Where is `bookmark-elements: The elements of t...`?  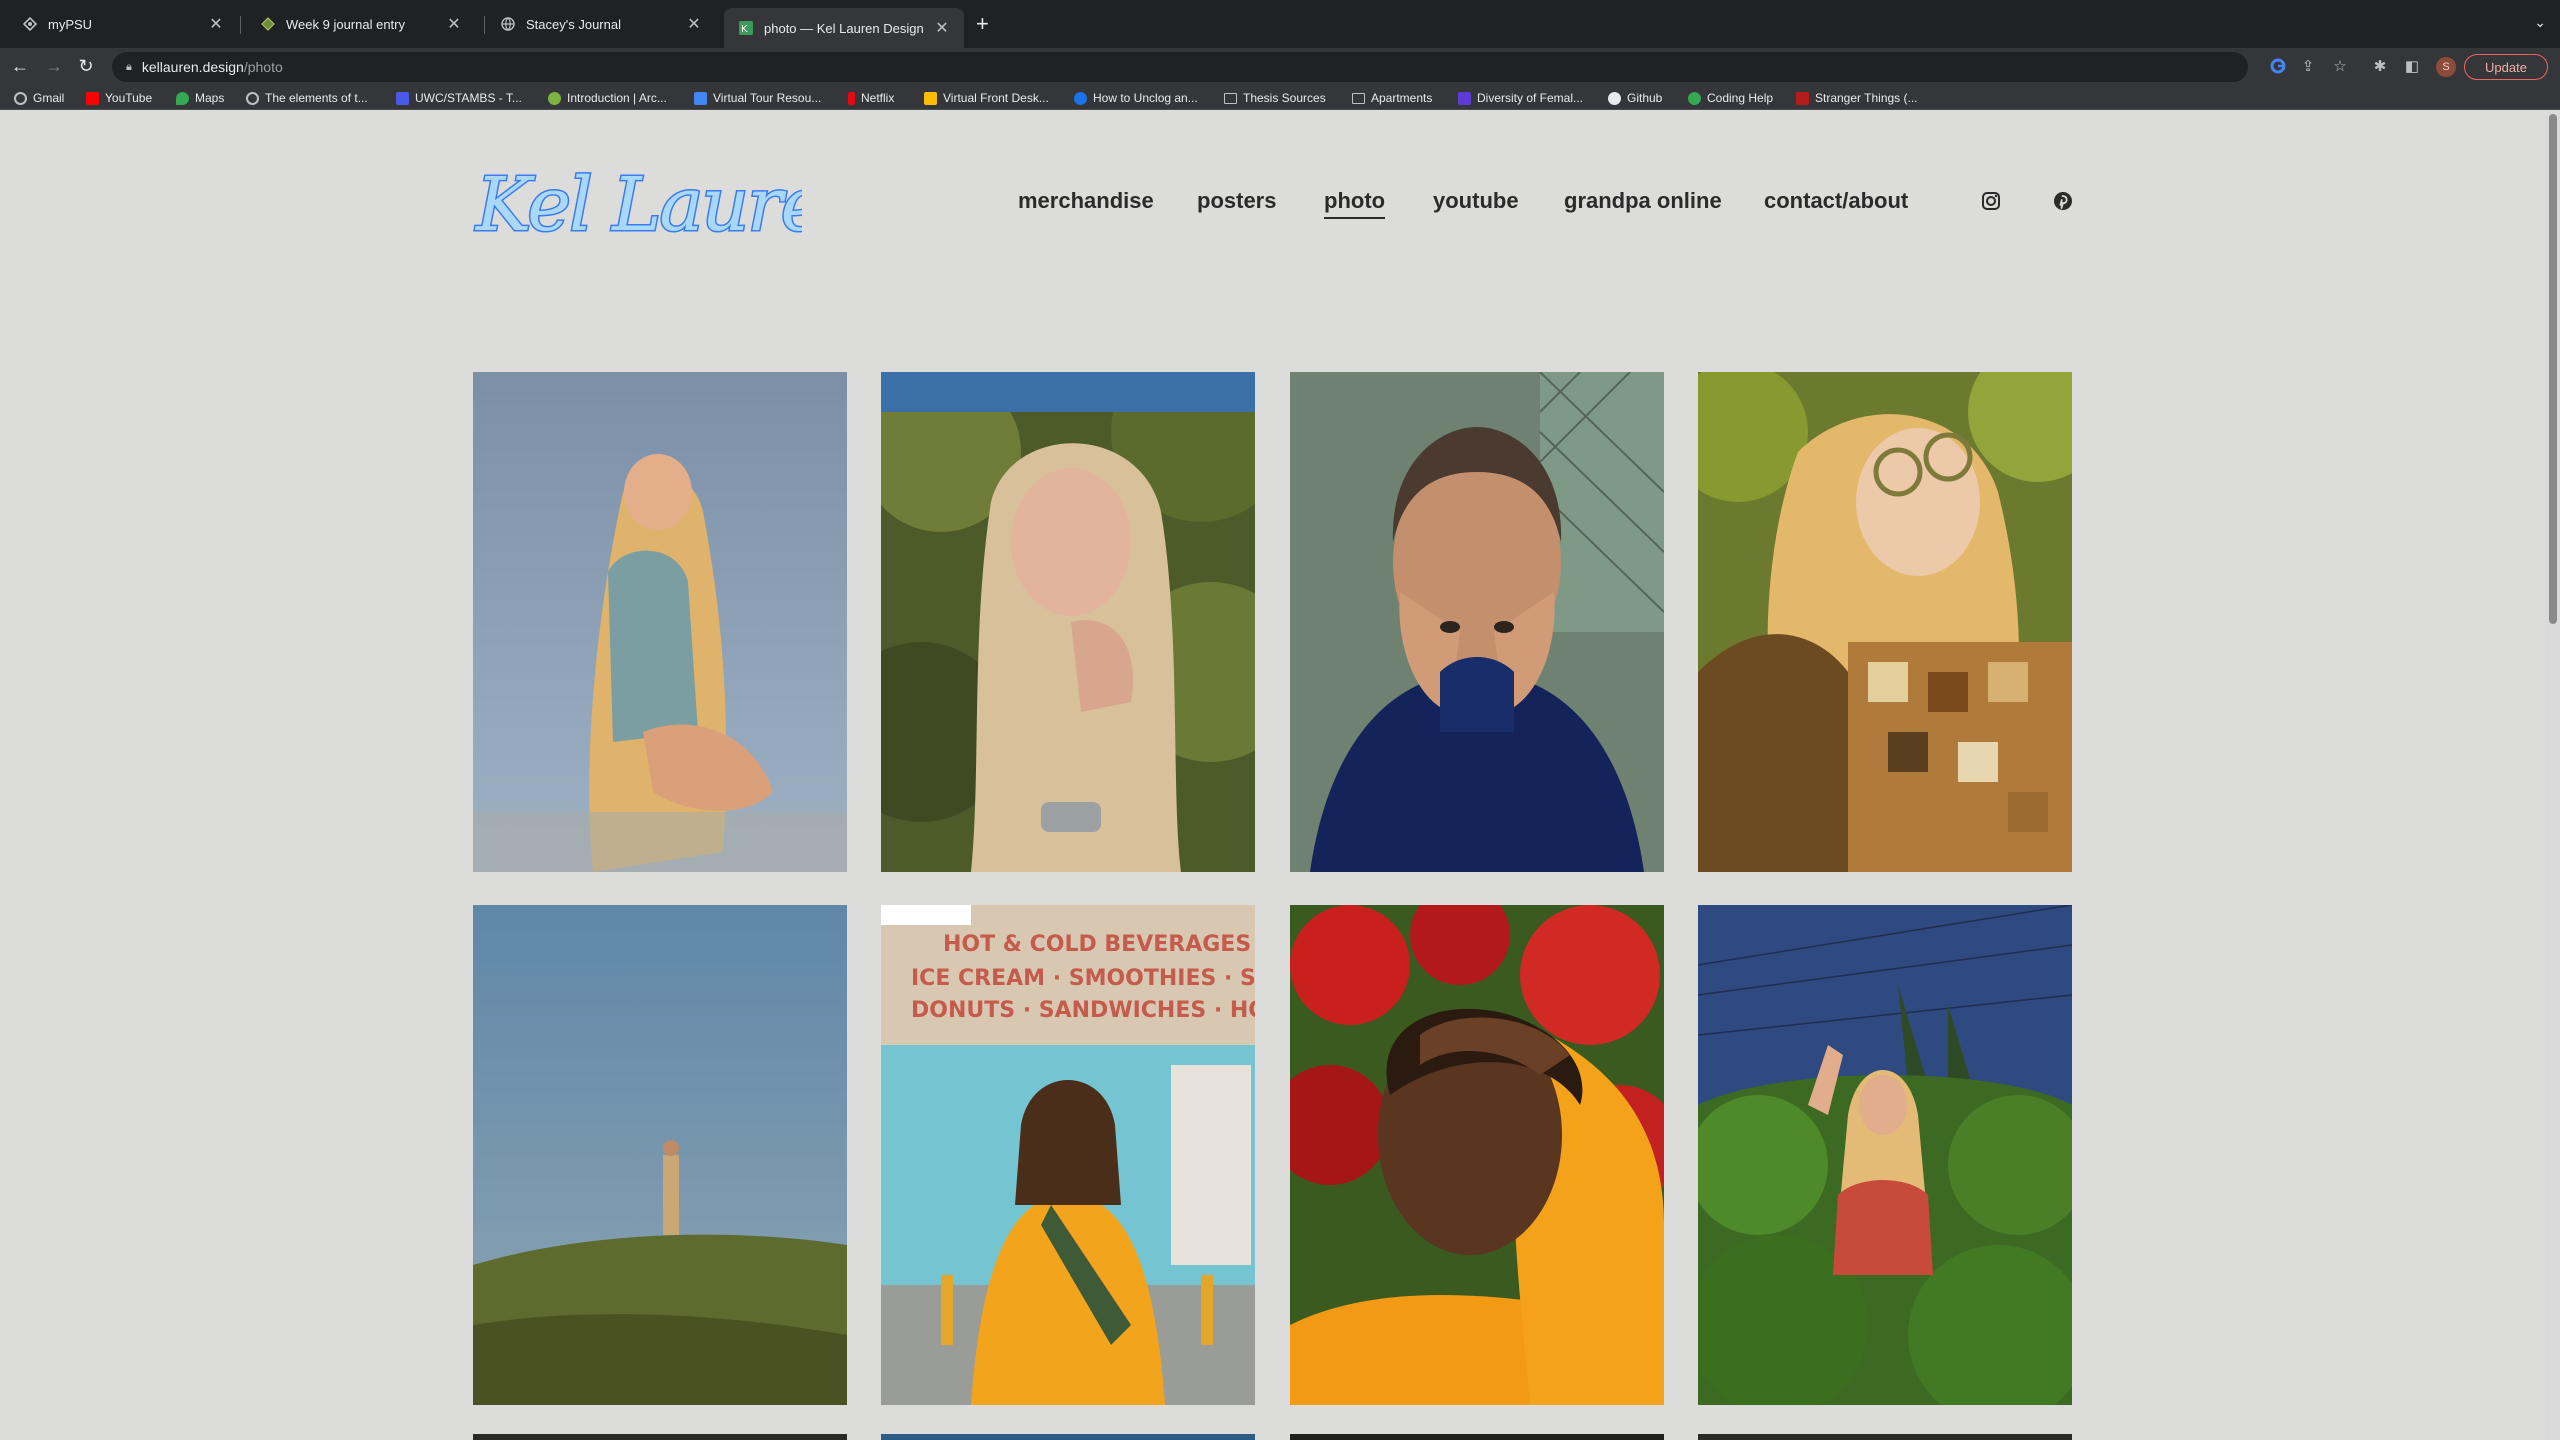
bookmark-elements: The elements of t... is located at coordinates (307, 98).